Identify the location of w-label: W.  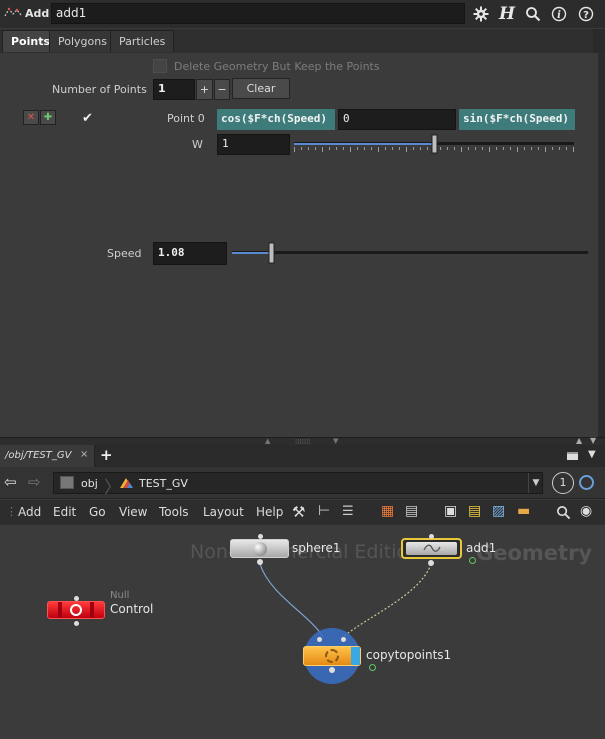
(197, 144).